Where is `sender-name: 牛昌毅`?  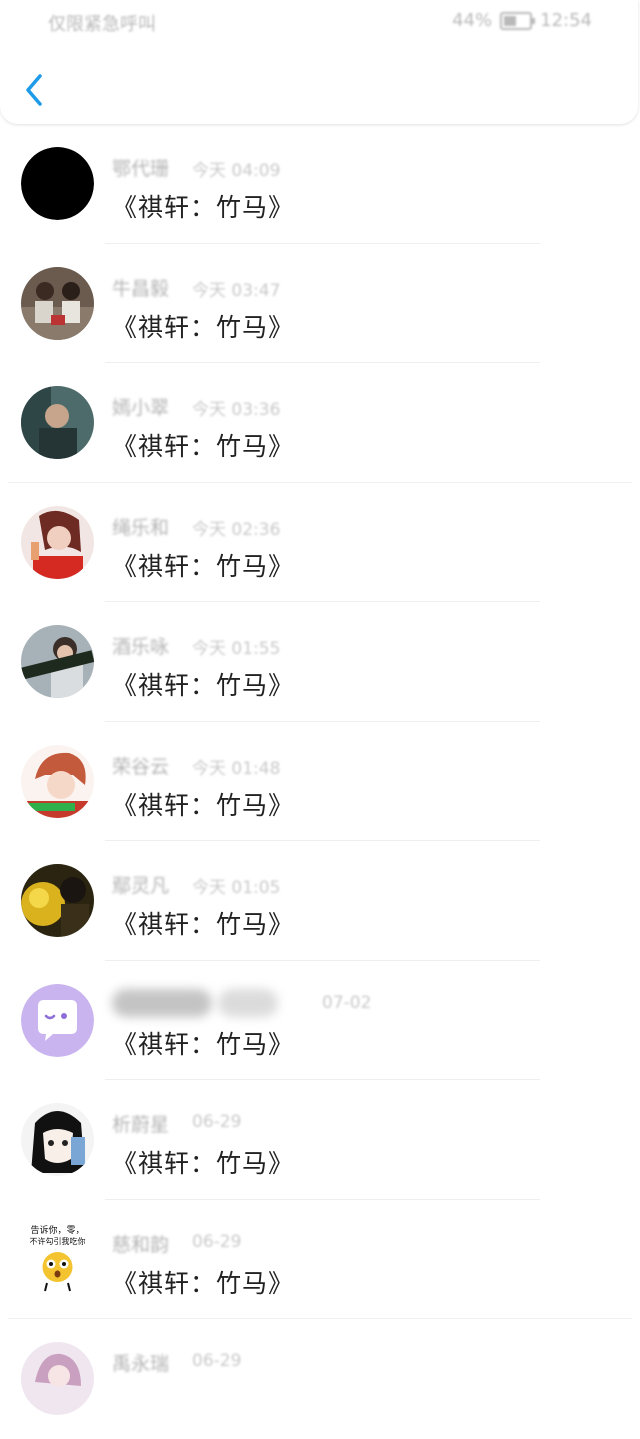 sender-name: 牛昌毅 is located at coordinates (141, 288).